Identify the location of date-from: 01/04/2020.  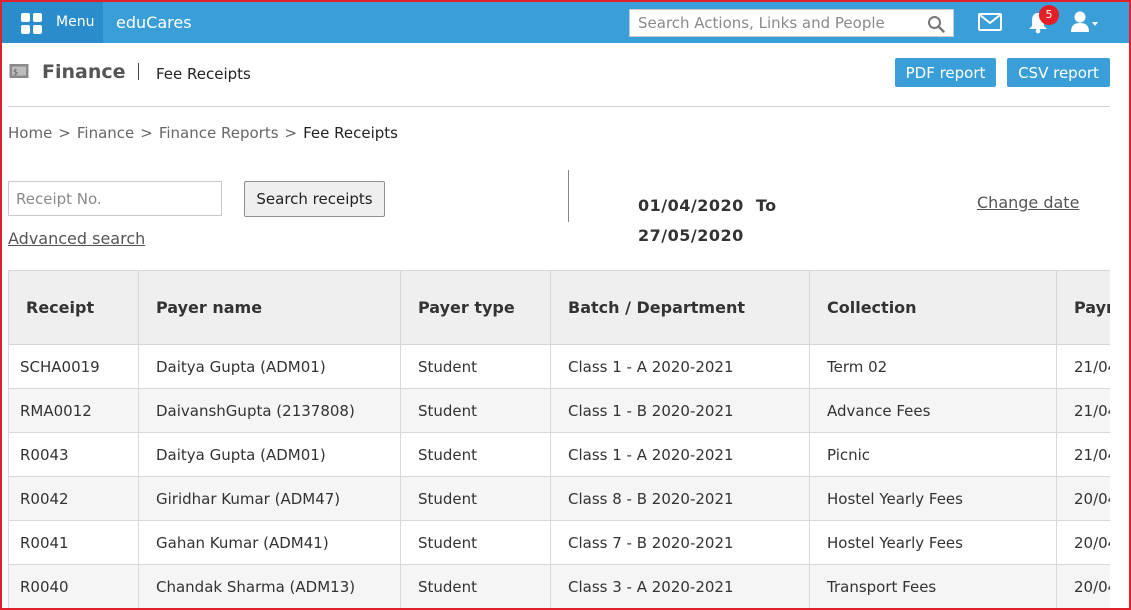
(691, 205).